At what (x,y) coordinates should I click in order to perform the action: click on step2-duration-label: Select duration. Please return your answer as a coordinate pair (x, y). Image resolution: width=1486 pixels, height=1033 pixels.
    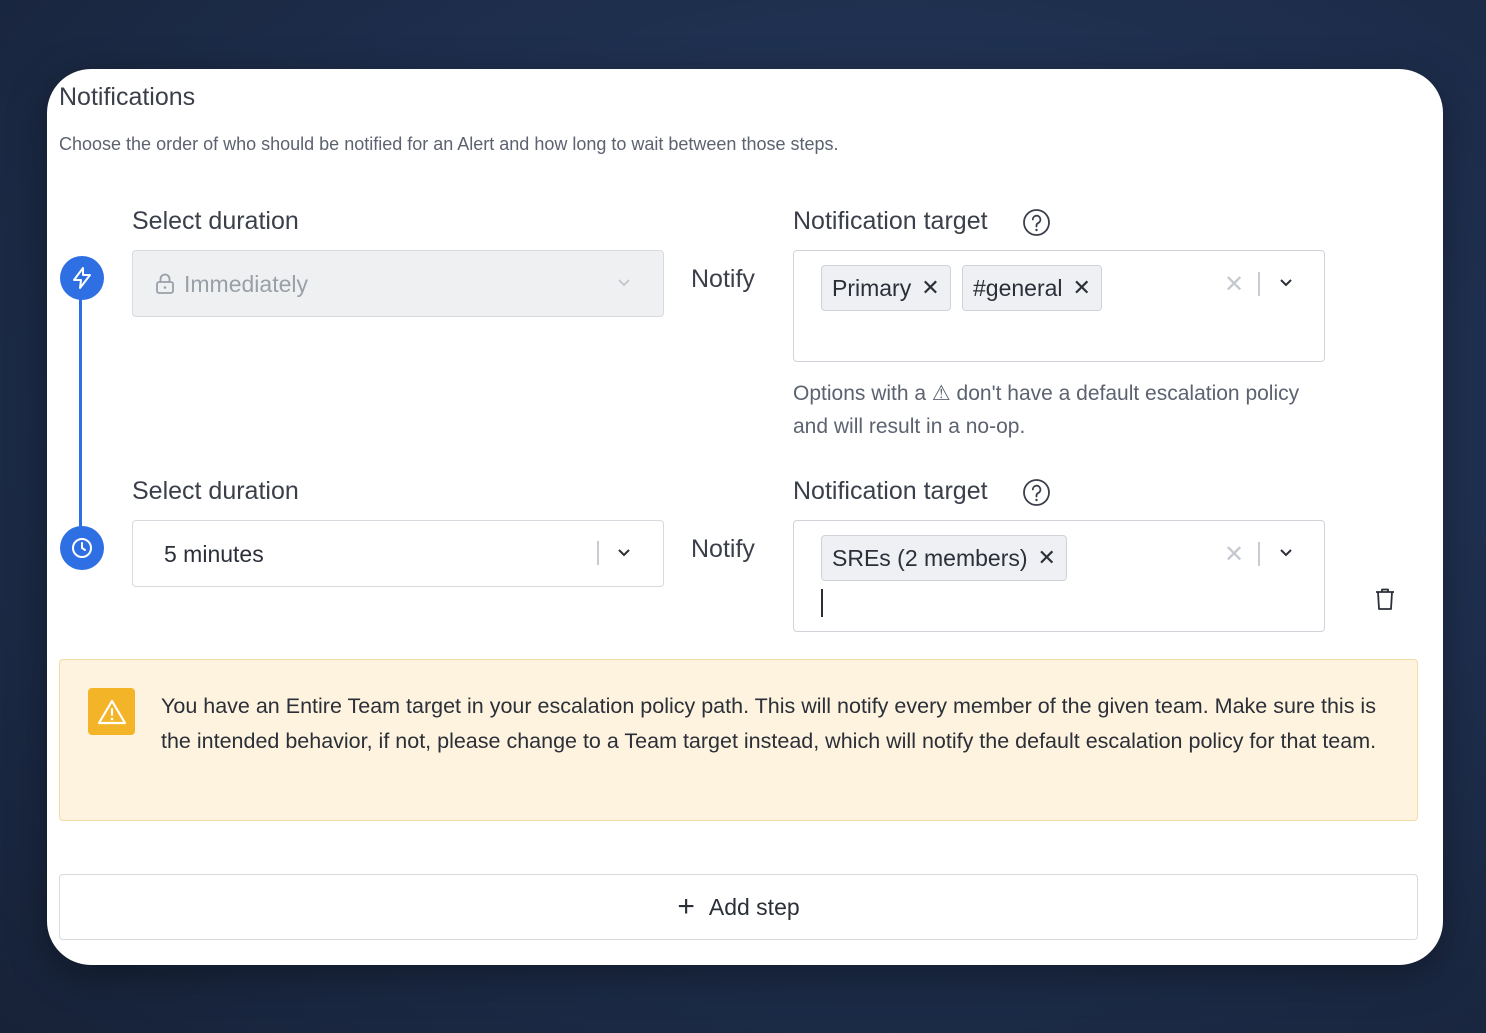
    Looking at the image, I should click on (215, 491).